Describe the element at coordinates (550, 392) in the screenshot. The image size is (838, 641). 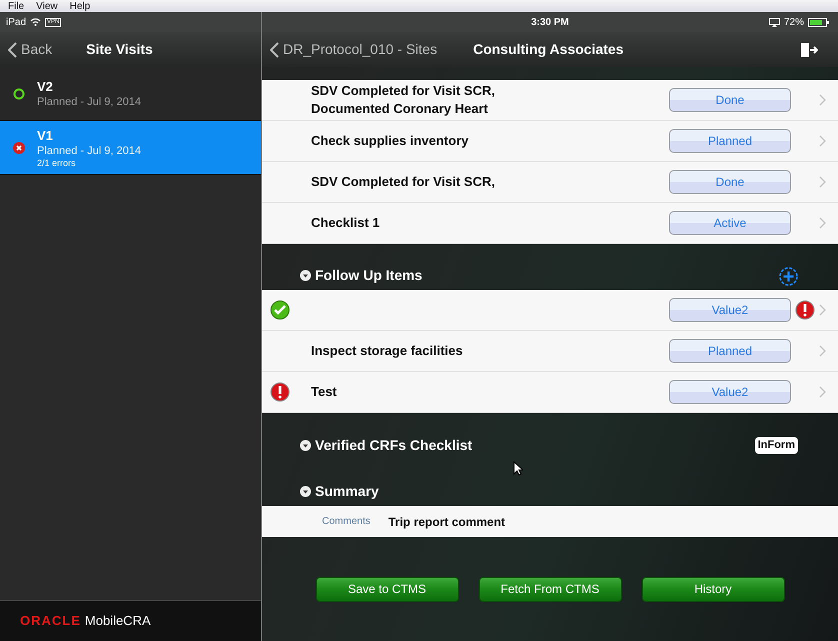
I see `list-row: Test Value2` at that location.